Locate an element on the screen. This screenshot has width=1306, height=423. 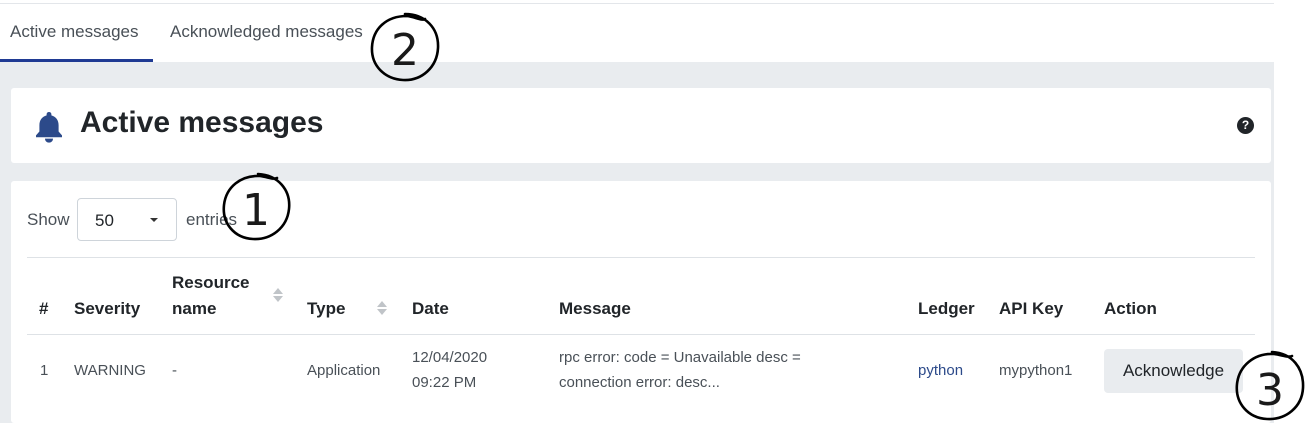
column-header-number: # is located at coordinates (44, 308).